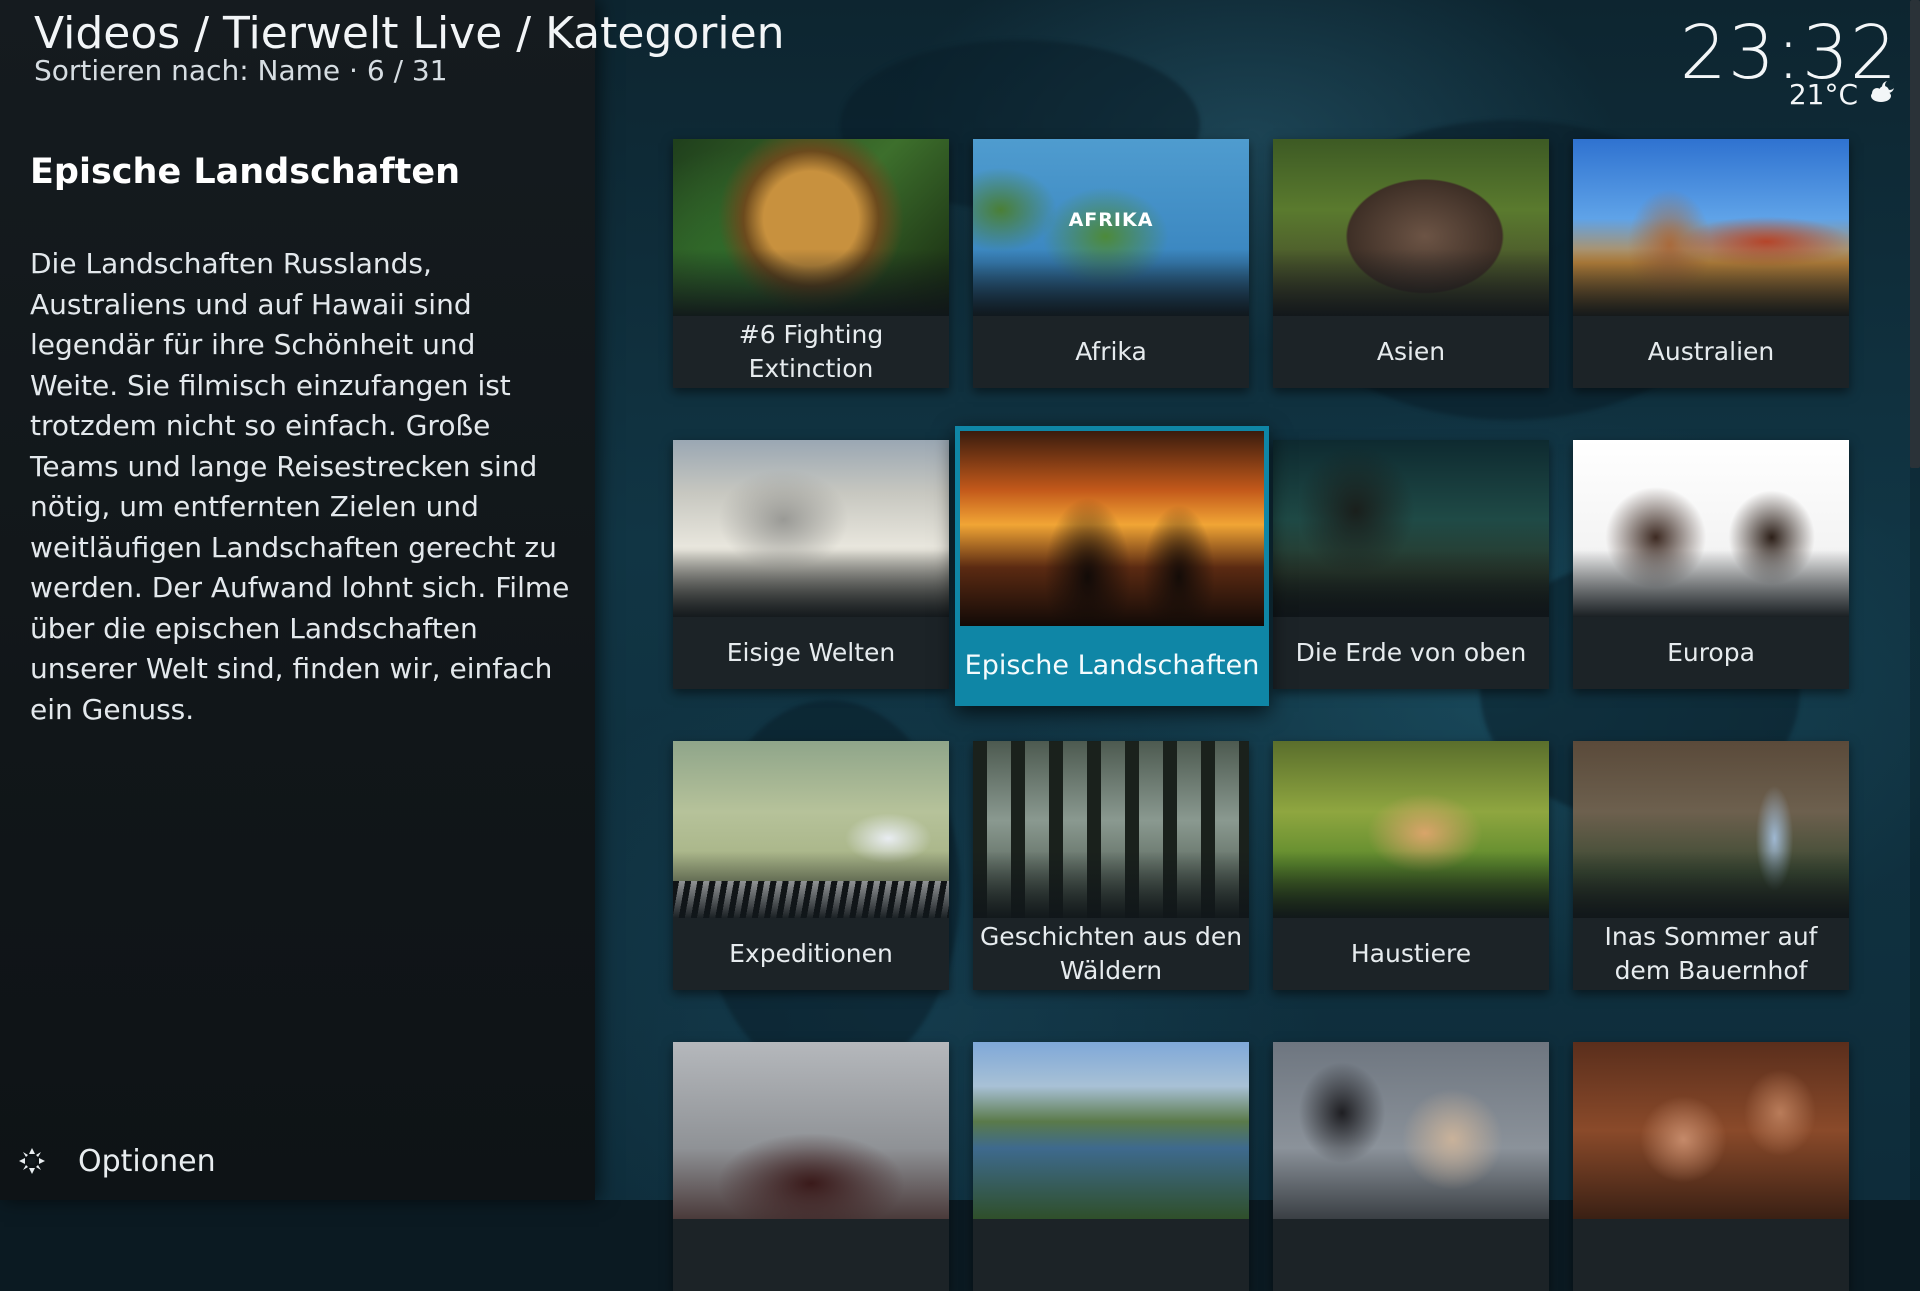 Image resolution: width=1920 pixels, height=1291 pixels. What do you see at coordinates (1411, 263) in the screenshot?
I see `grid-item: Asien` at bounding box center [1411, 263].